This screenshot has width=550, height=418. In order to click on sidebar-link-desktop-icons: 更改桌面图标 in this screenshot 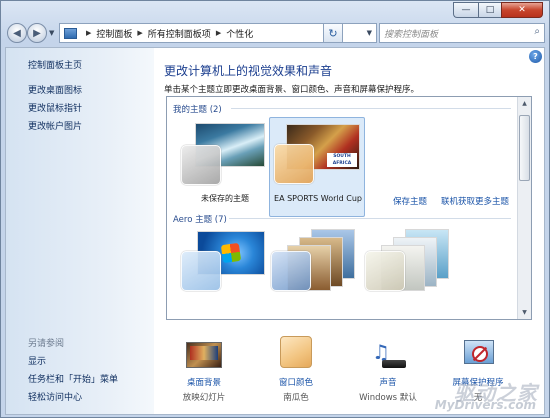, I will do `click(55, 89)`.